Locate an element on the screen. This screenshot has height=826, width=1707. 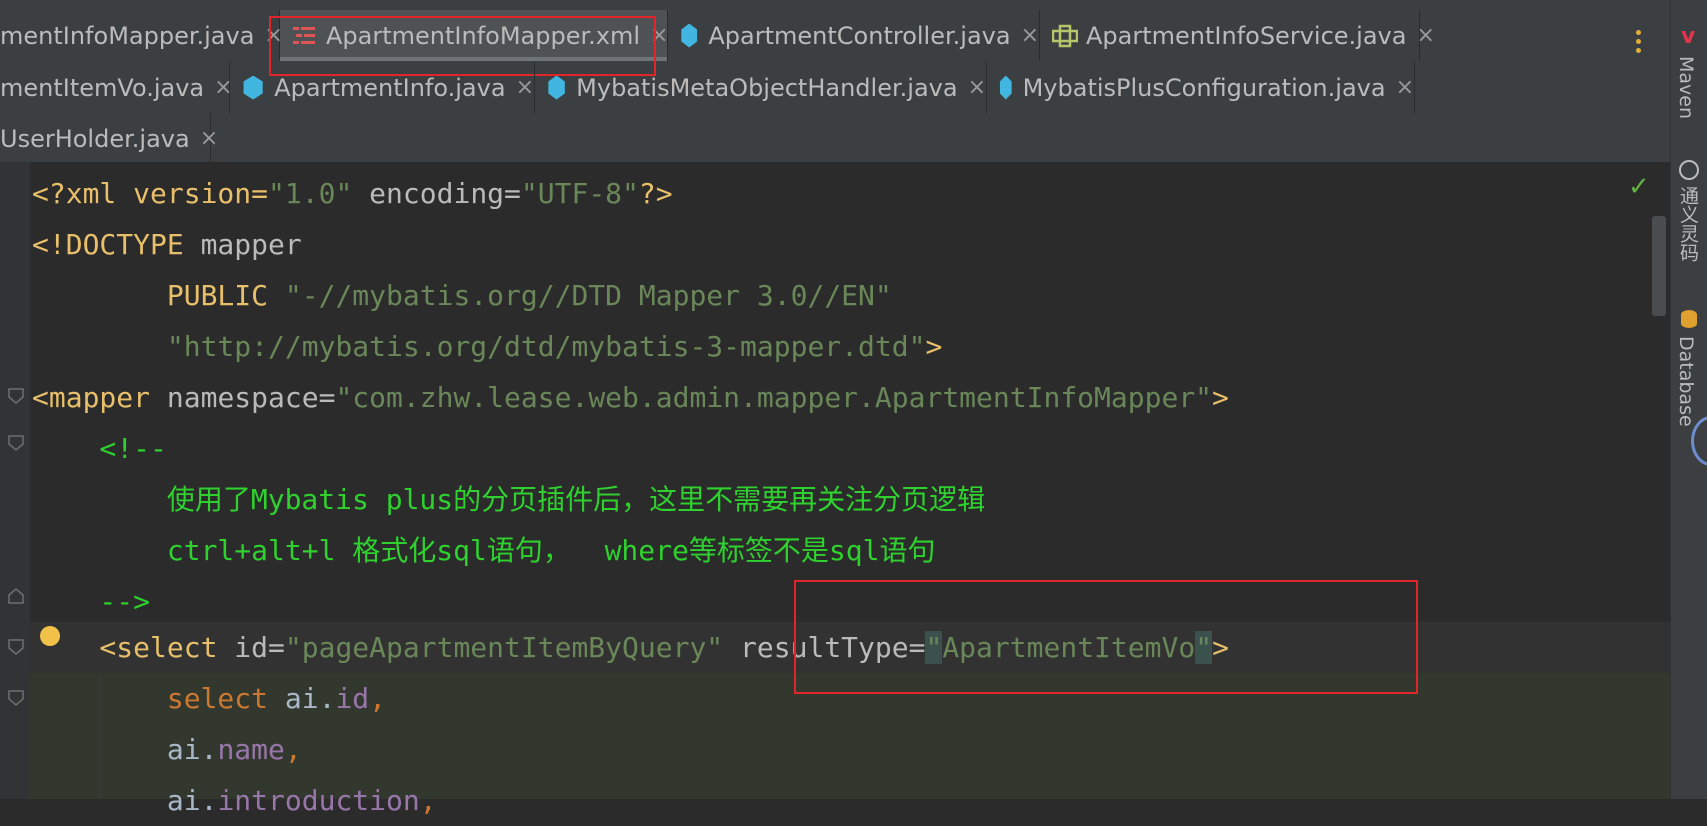
tongyi-icon is located at coordinates (1689, 170).